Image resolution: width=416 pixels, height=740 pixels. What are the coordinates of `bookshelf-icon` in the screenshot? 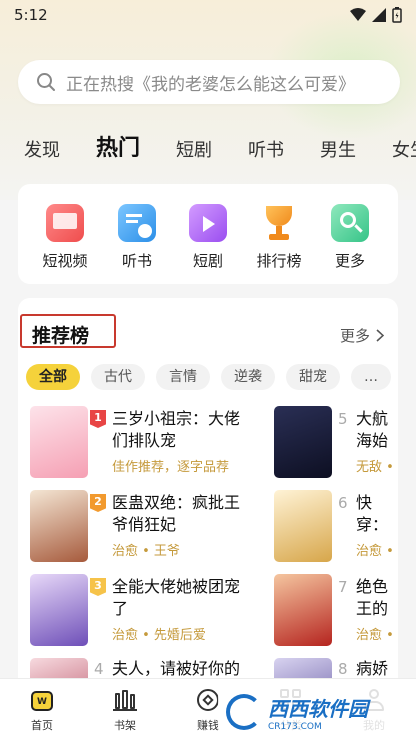 It's located at (125, 700).